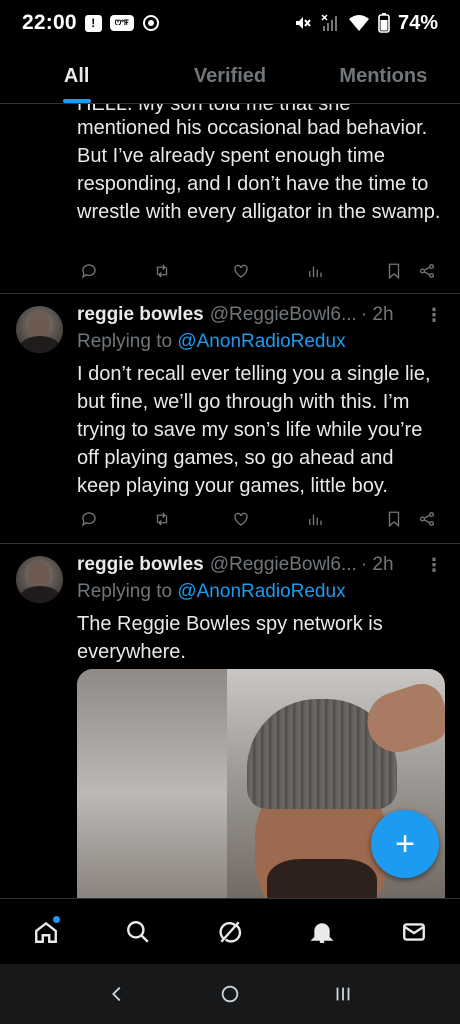 The width and height of the screenshot is (460, 1024). I want to click on battery-icon, so click(384, 23).